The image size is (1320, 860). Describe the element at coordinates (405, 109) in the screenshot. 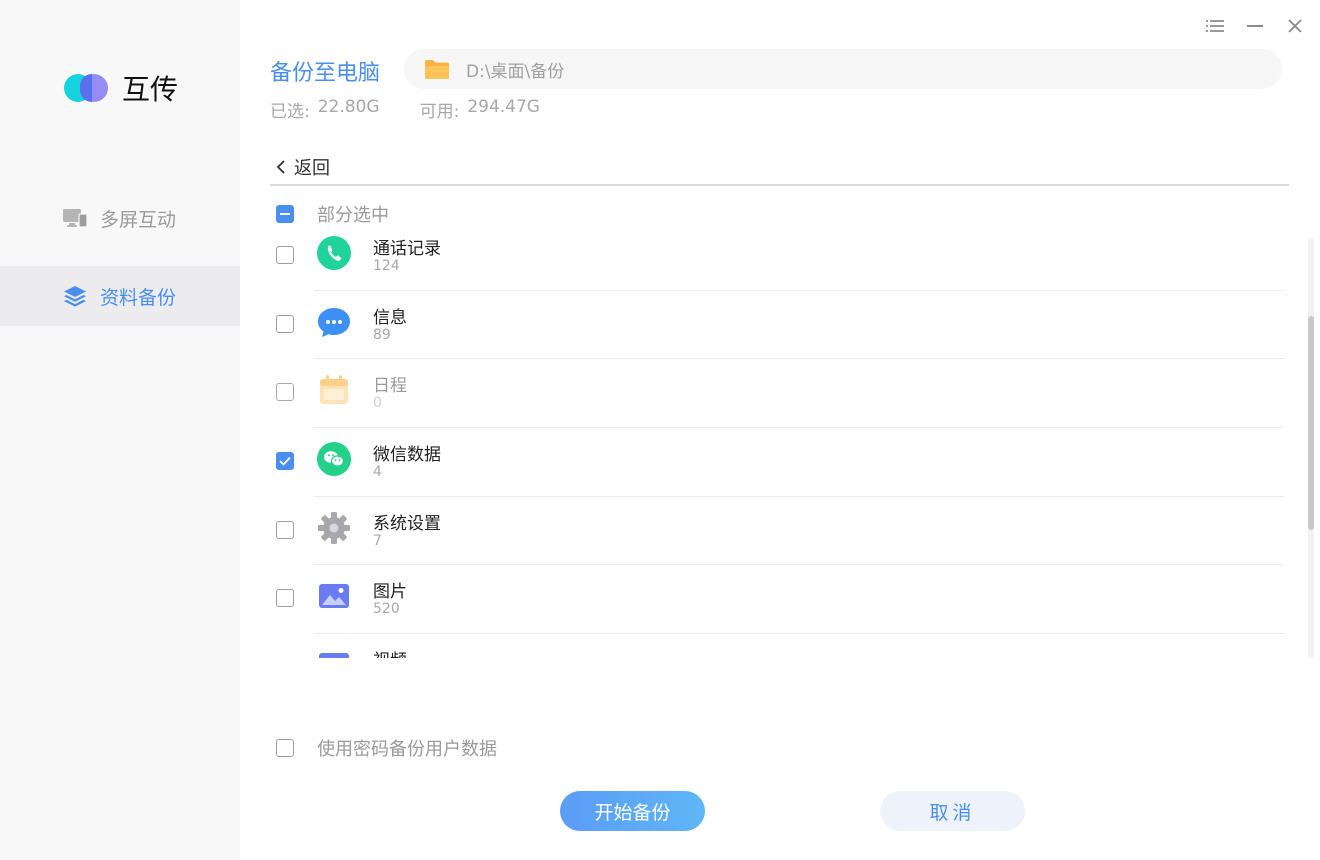

I see `storage-stats: 已选: 22.80G 可用: 294.47G` at that location.